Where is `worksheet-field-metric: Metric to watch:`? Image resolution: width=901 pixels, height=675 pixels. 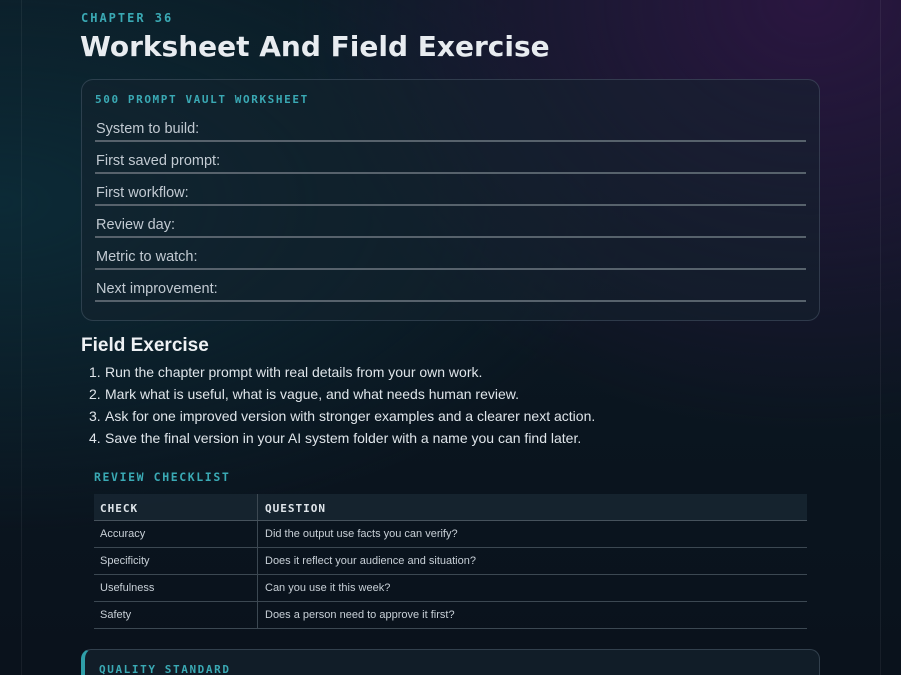 worksheet-field-metric: Metric to watch: is located at coordinates (450, 254).